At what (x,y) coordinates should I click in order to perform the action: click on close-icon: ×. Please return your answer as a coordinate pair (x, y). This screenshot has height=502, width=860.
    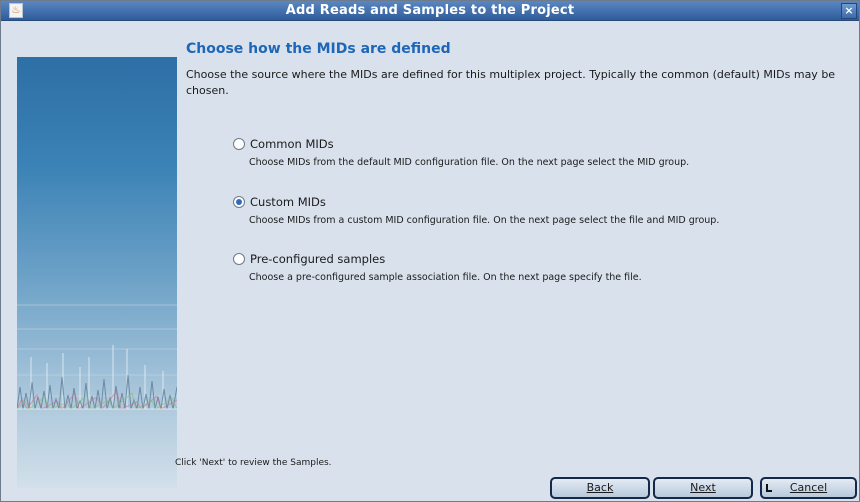
    Looking at the image, I should click on (849, 11).